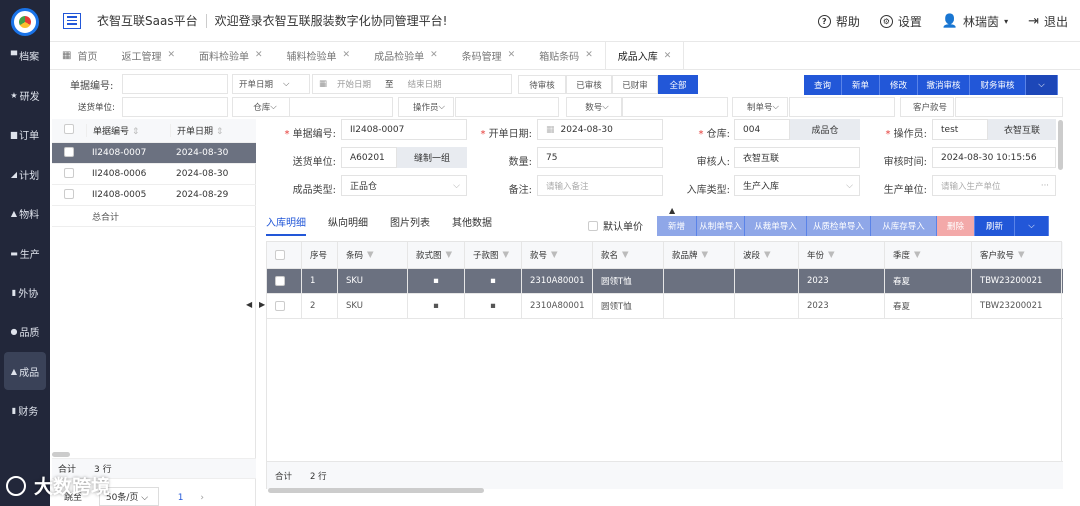 Image resolution: width=1080 pixels, height=506 pixels. I want to click on tab-0: ▦ 首页, so click(79, 55).